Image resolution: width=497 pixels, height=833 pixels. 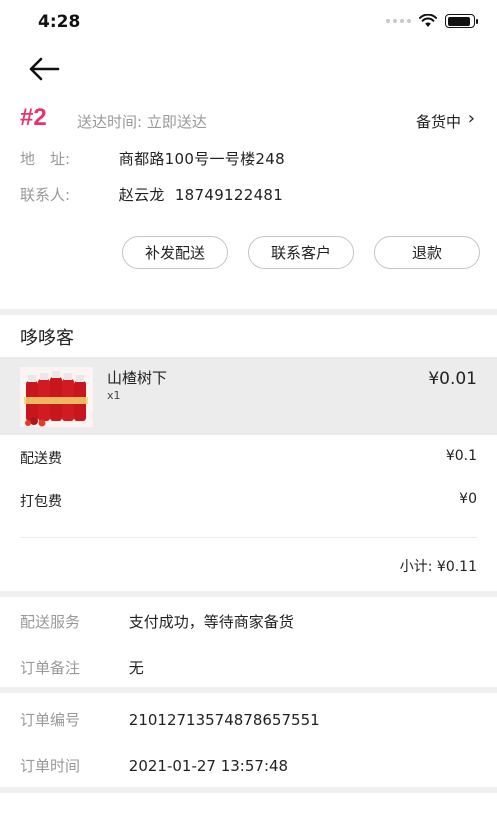 What do you see at coordinates (438, 121) in the screenshot?
I see `order-status-link: 备货中` at bounding box center [438, 121].